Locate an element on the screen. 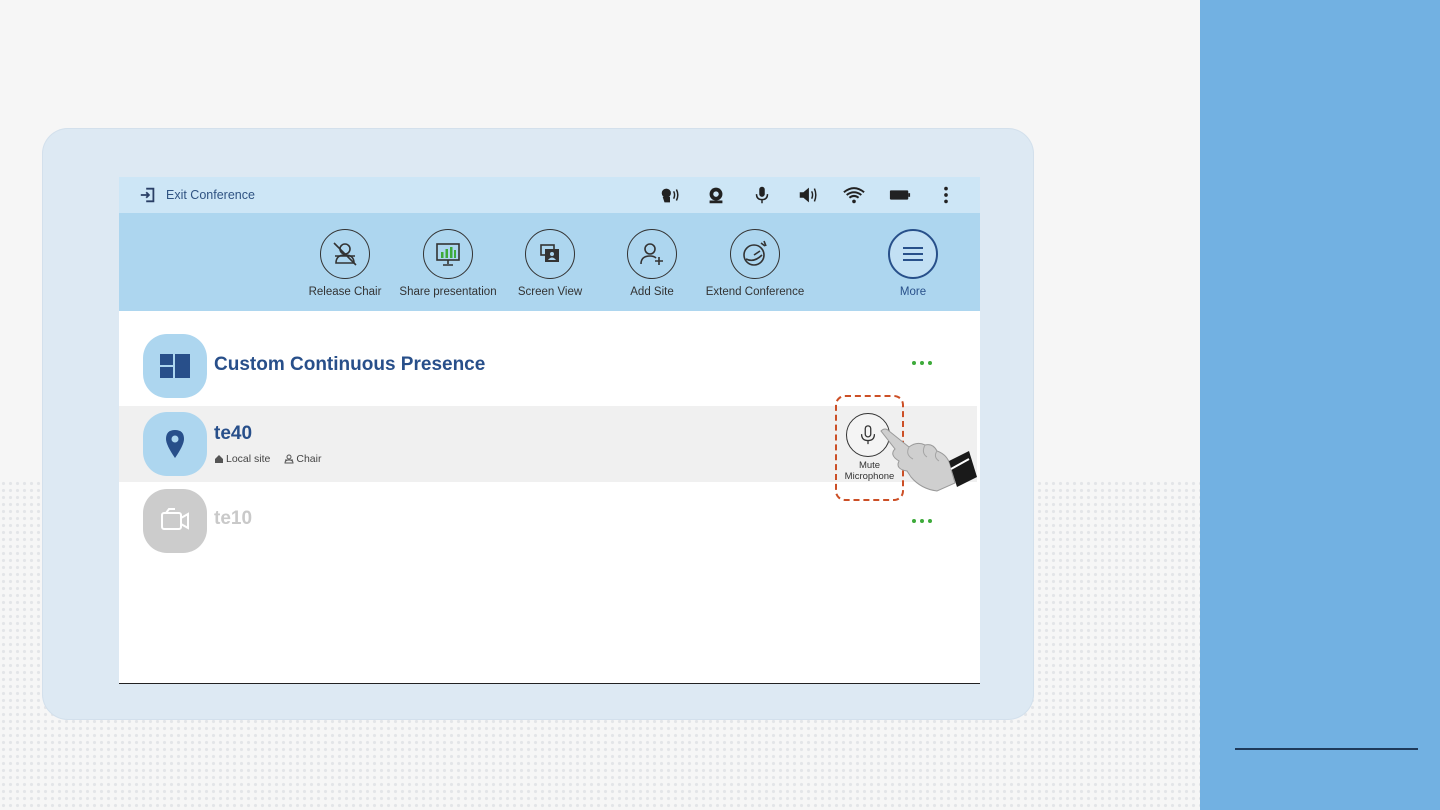  add-site-button: Add Site is located at coordinates (652, 263).